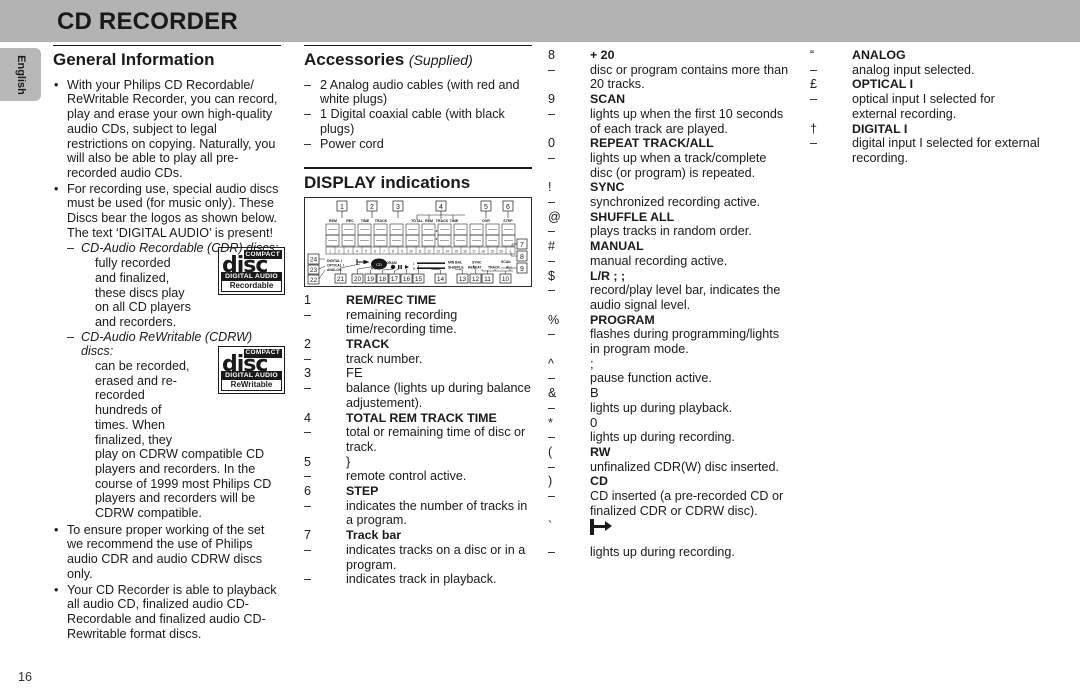 The image size is (1080, 698). I want to click on svg-text: 15, so click(419, 279).